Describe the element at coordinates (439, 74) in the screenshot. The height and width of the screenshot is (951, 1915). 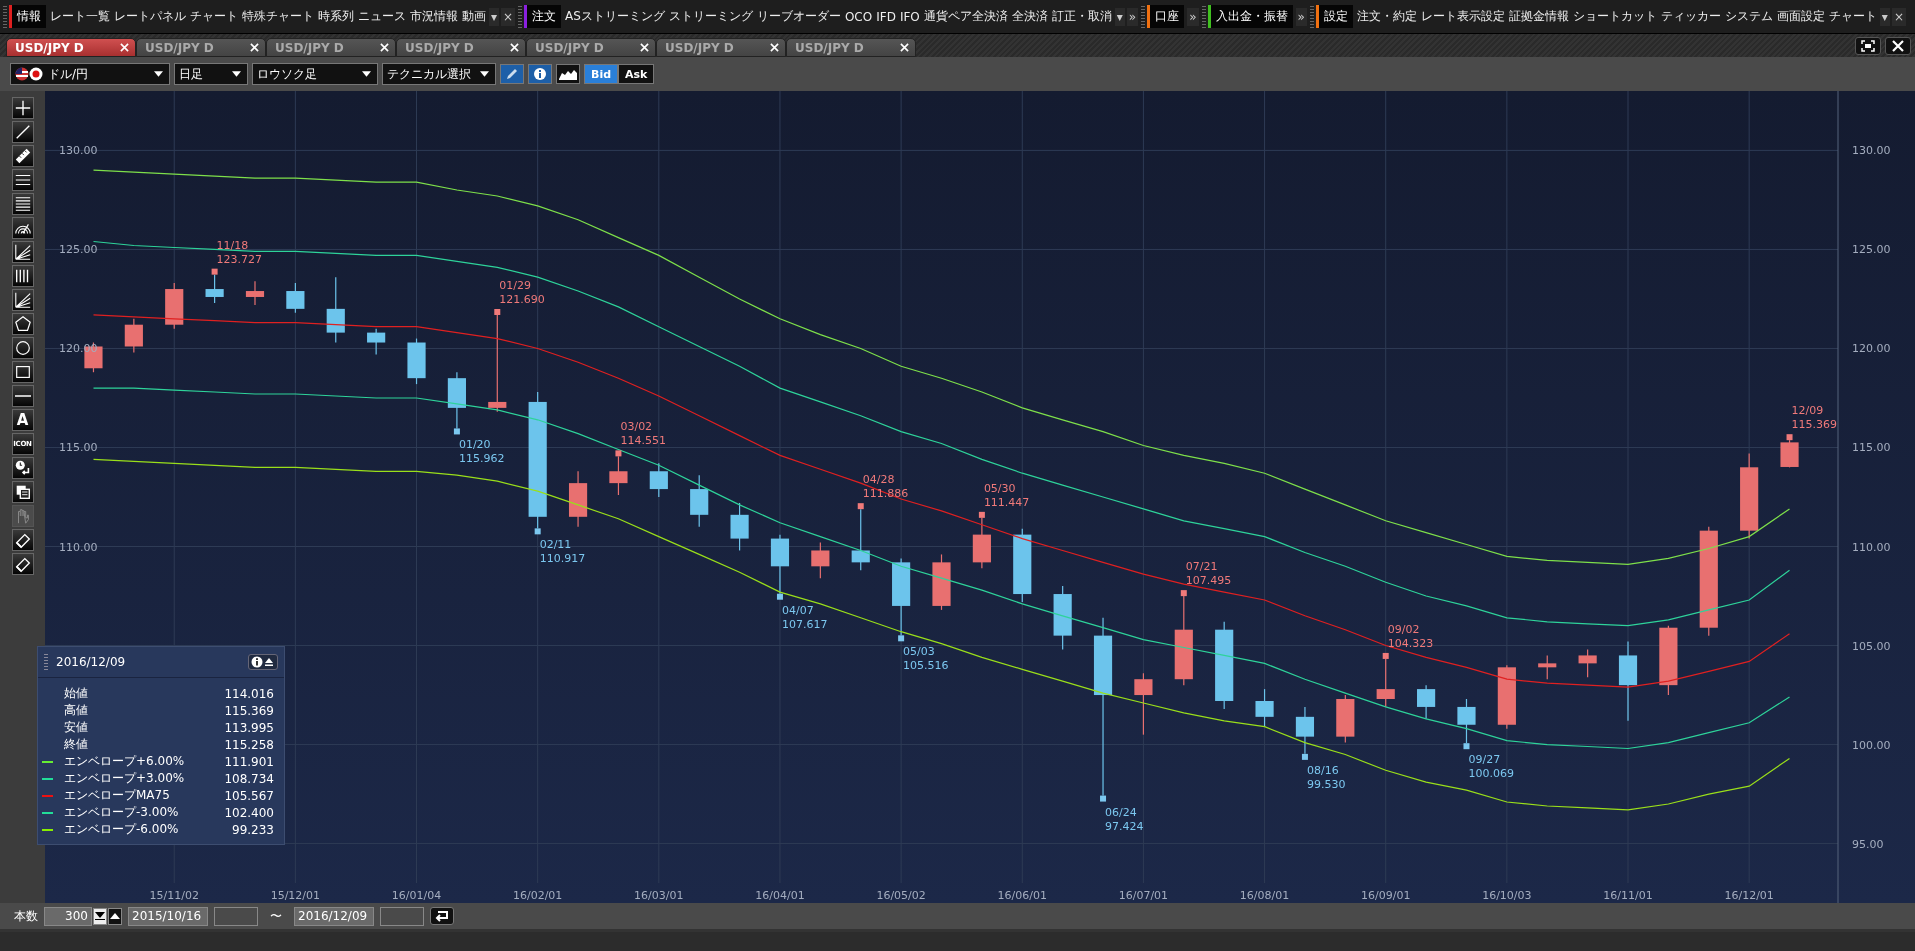
I see `technical-select: テクニカル選択` at that location.